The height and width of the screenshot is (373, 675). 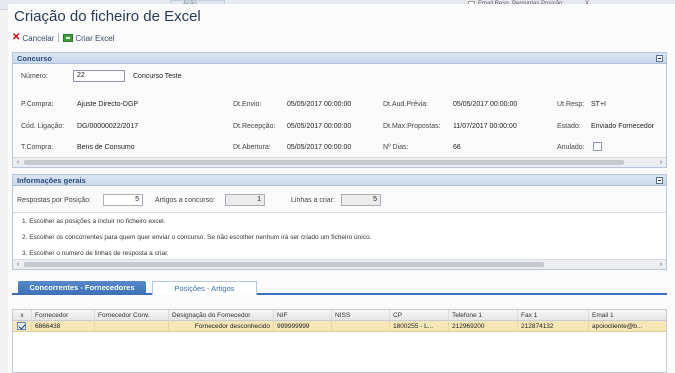 What do you see at coordinates (303, 326) in the screenshot?
I see `cell-nif: 999999999` at bounding box center [303, 326].